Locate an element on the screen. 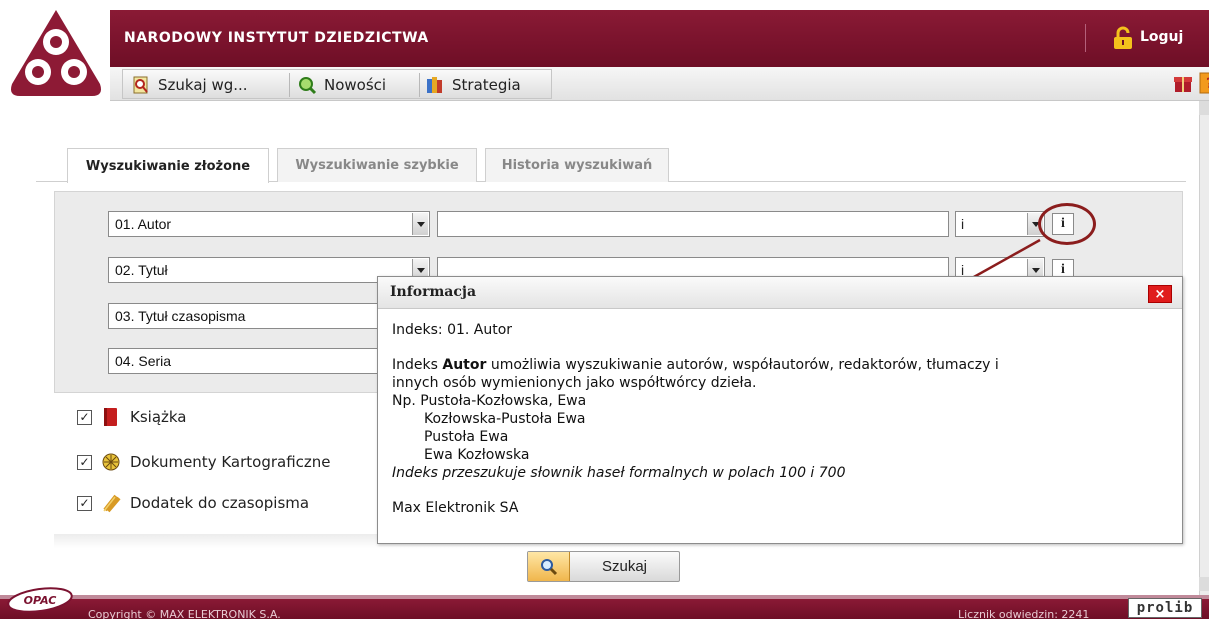 This screenshot has width=1209, height=619. menu-bar: Szukaj wg... Nowości Strategia ? is located at coordinates (659, 84).